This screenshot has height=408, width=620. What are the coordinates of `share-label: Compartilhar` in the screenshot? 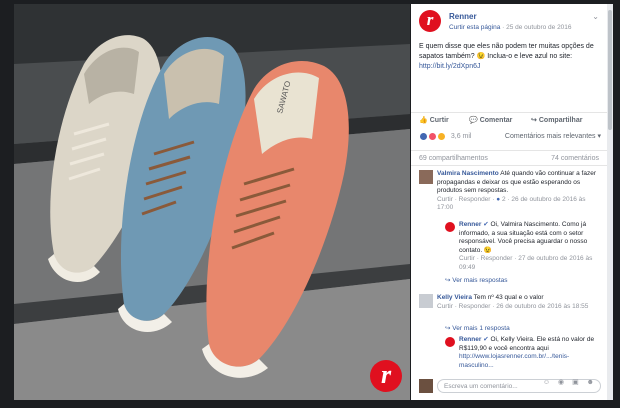 It's located at (560, 120).